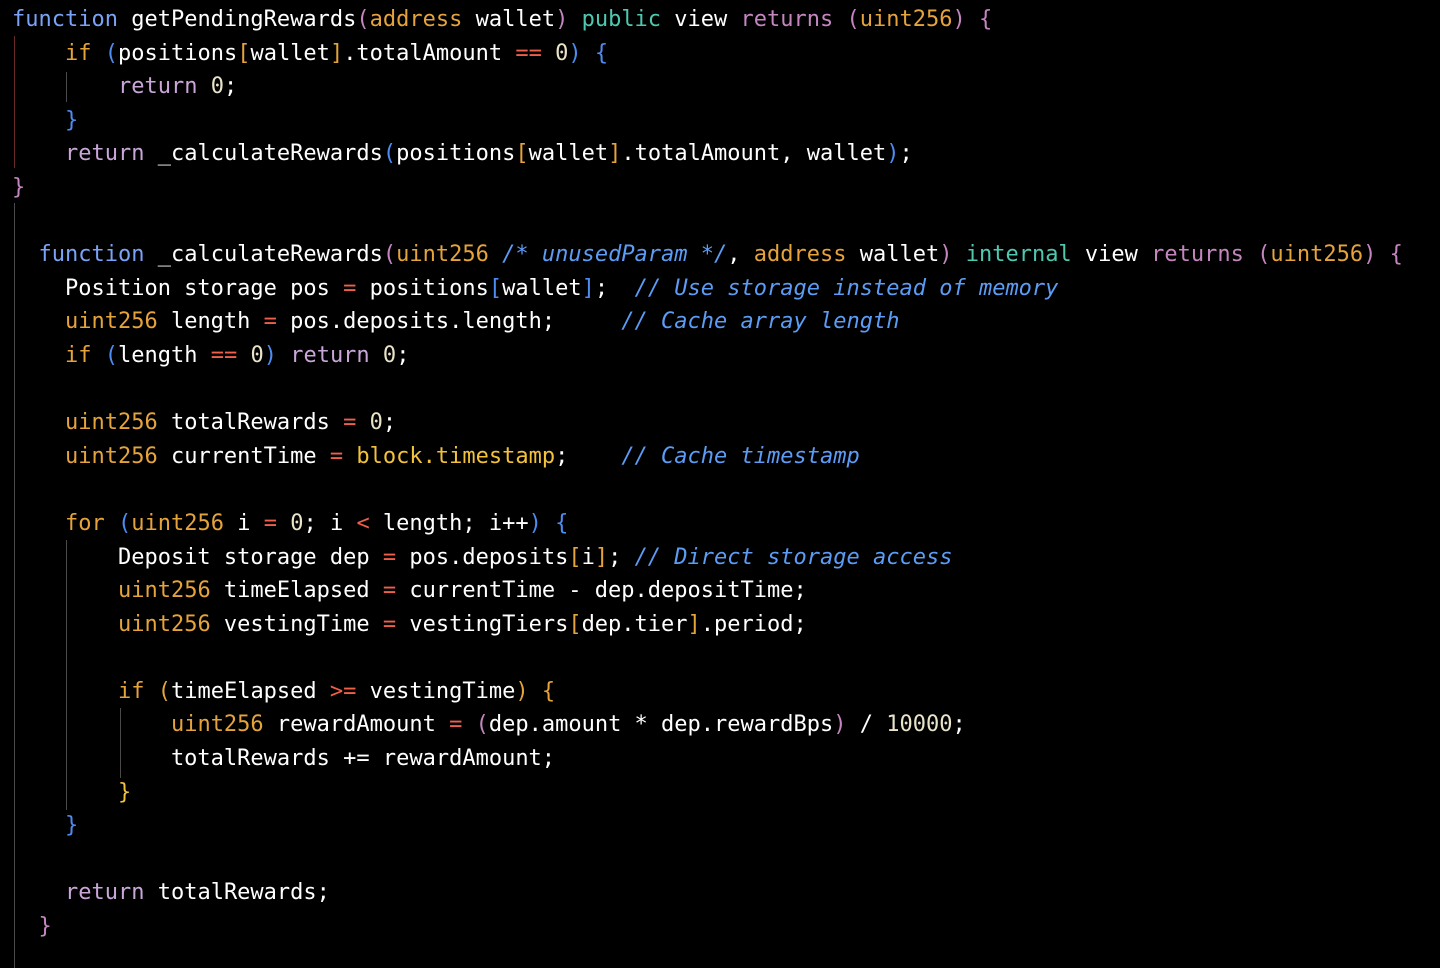 The width and height of the screenshot is (1440, 968). I want to click on code-token: length, so click(210, 322).